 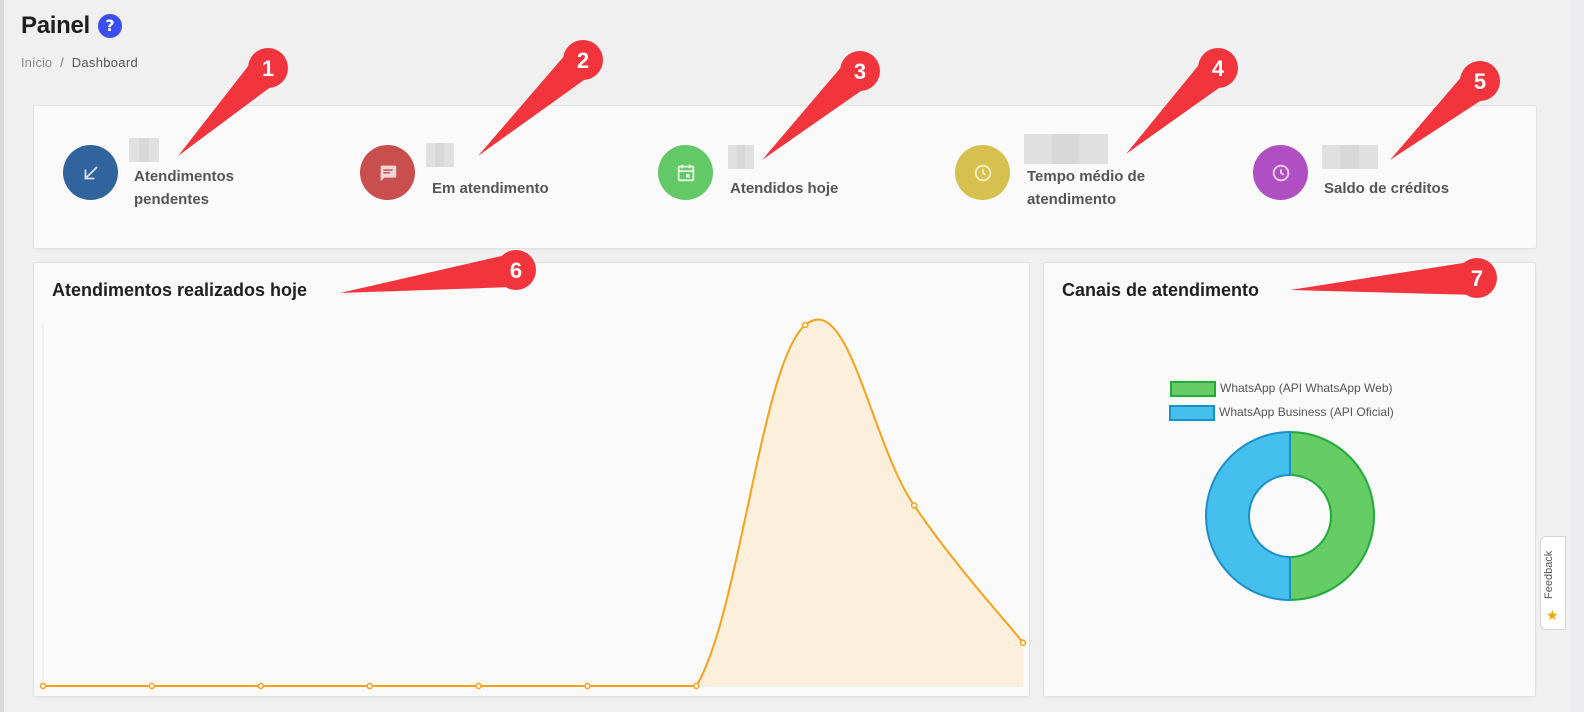 What do you see at coordinates (440, 155) in the screenshot?
I see `stat-value-in-progress` at bounding box center [440, 155].